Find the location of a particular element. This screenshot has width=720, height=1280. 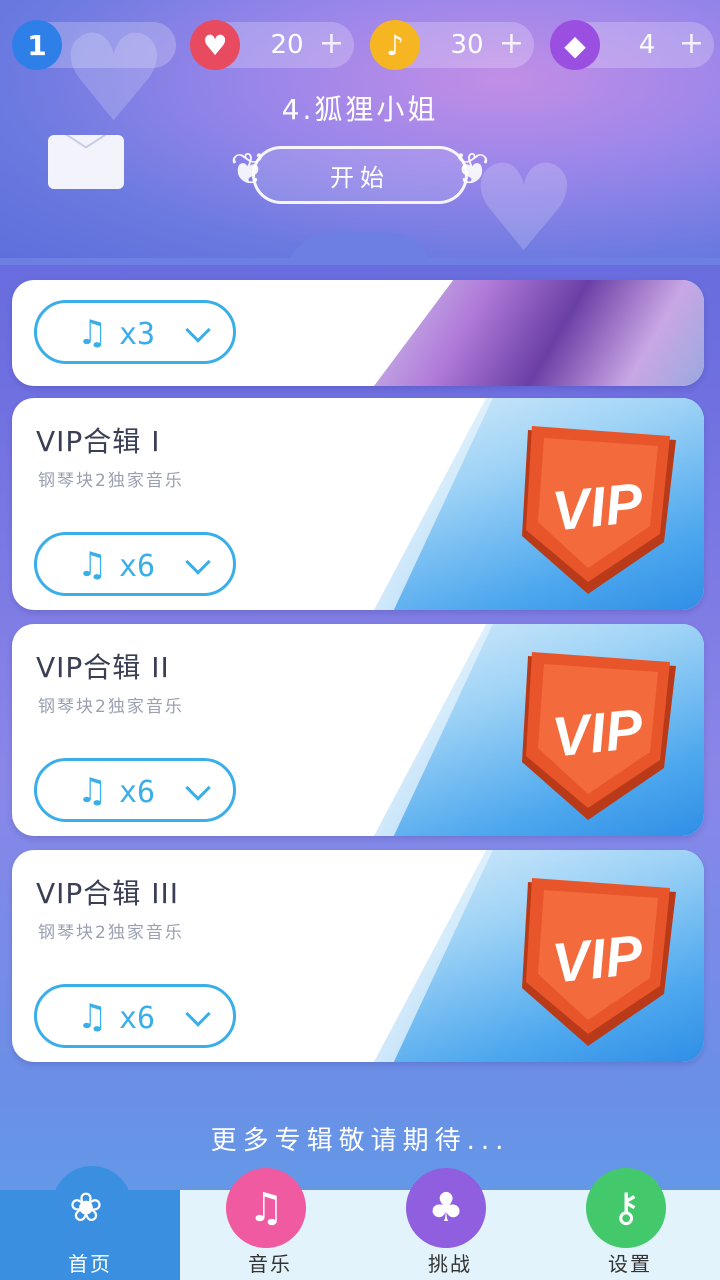

mail-icon is located at coordinates (86, 162).